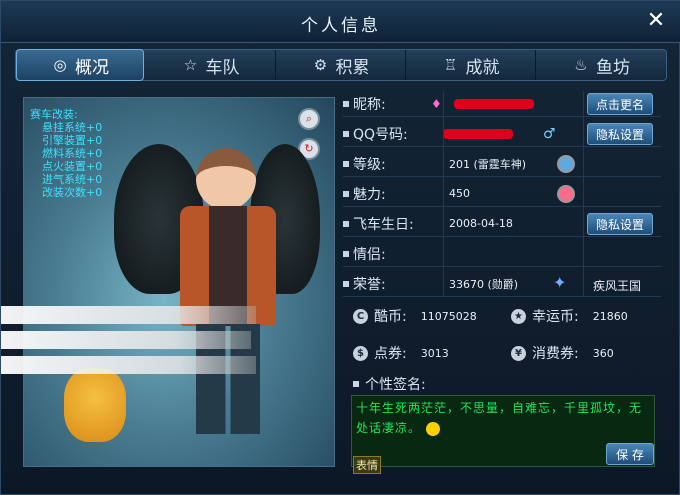 This screenshot has height=495, width=680. What do you see at coordinates (560, 282) in the screenshot?
I see `guild-icon: ✦` at bounding box center [560, 282].